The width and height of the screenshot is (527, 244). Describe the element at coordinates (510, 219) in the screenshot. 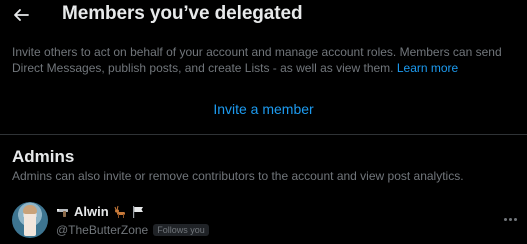

I see `more-options-button` at that location.